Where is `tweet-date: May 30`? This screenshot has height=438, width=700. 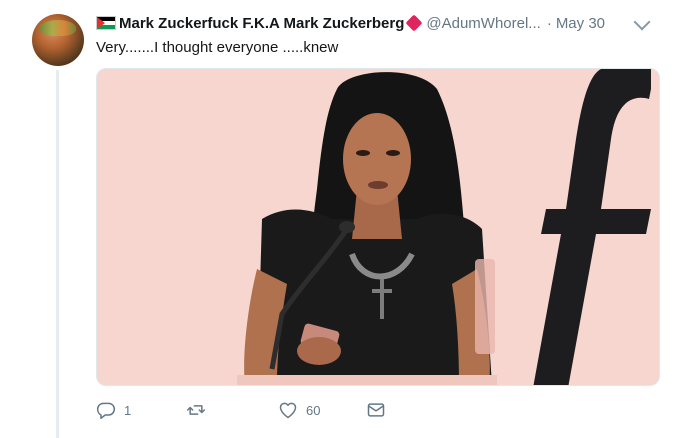 tweet-date: May 30 is located at coordinates (580, 23).